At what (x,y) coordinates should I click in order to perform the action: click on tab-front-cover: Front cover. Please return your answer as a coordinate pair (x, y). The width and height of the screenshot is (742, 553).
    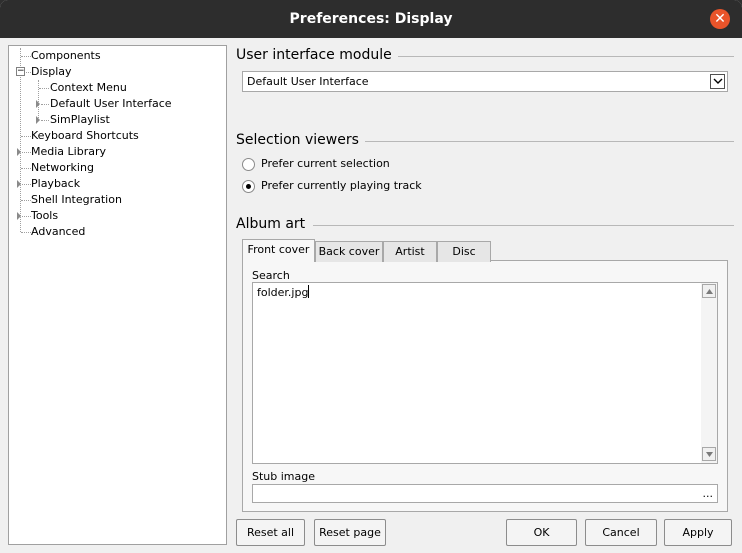
    Looking at the image, I should click on (278, 250).